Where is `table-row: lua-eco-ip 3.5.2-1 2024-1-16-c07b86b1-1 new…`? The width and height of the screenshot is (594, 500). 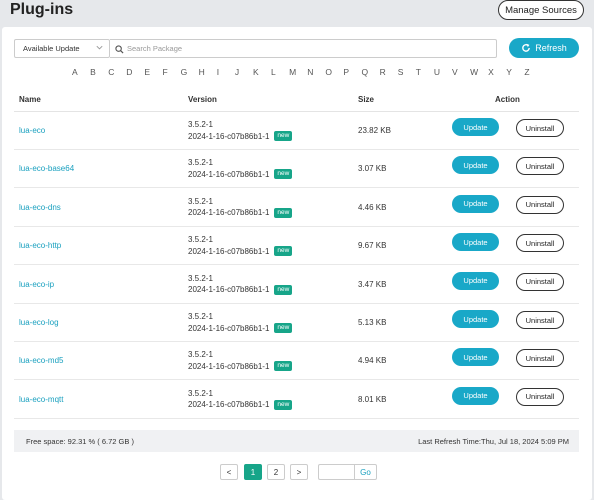 table-row: lua-eco-ip 3.5.2-1 2024-1-16-c07b86b1-1 new… is located at coordinates (296, 285).